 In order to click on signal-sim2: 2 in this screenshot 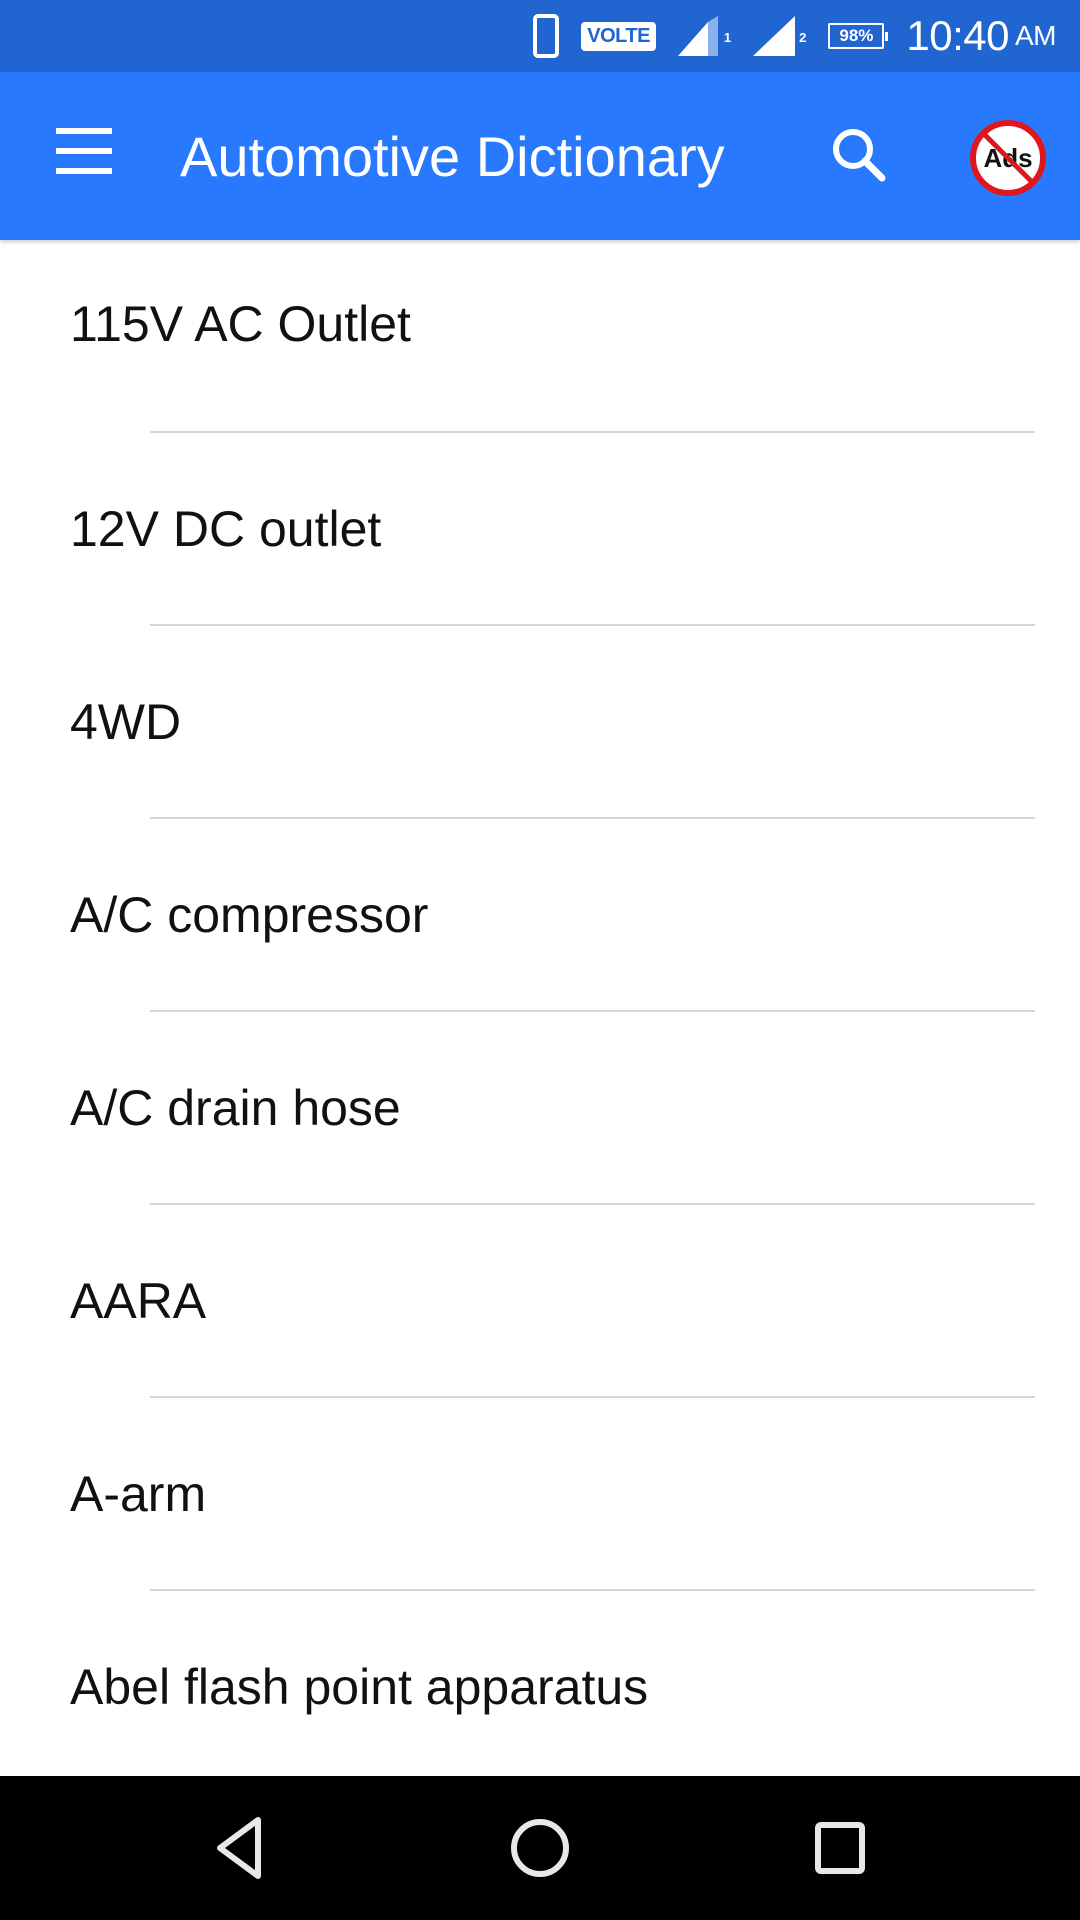, I will do `click(779, 36)`.